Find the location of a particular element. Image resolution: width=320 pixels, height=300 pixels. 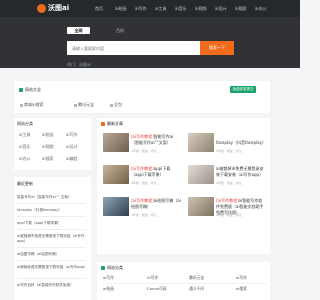

hot-words: 热门：沃图ai is located at coordinates (79, 64).